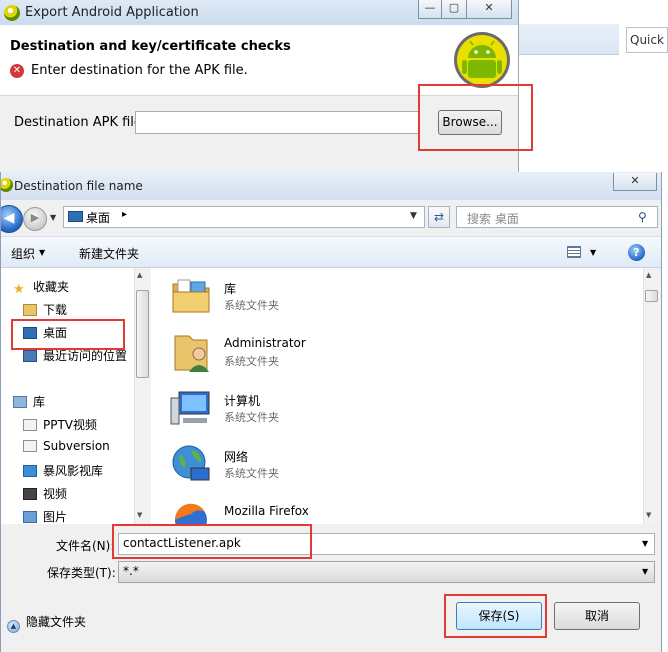 The image size is (668, 652). Describe the element at coordinates (190, 408) in the screenshot. I see `computer-icon` at that location.